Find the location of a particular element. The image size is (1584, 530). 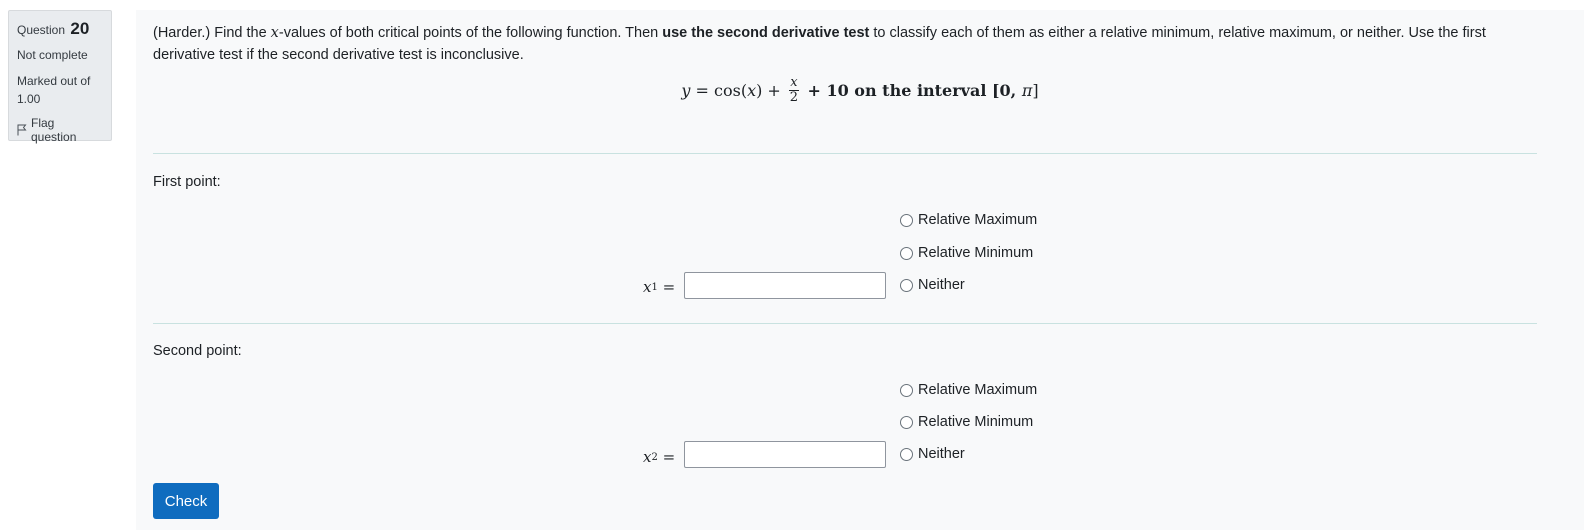

check-button: Check is located at coordinates (186, 501).